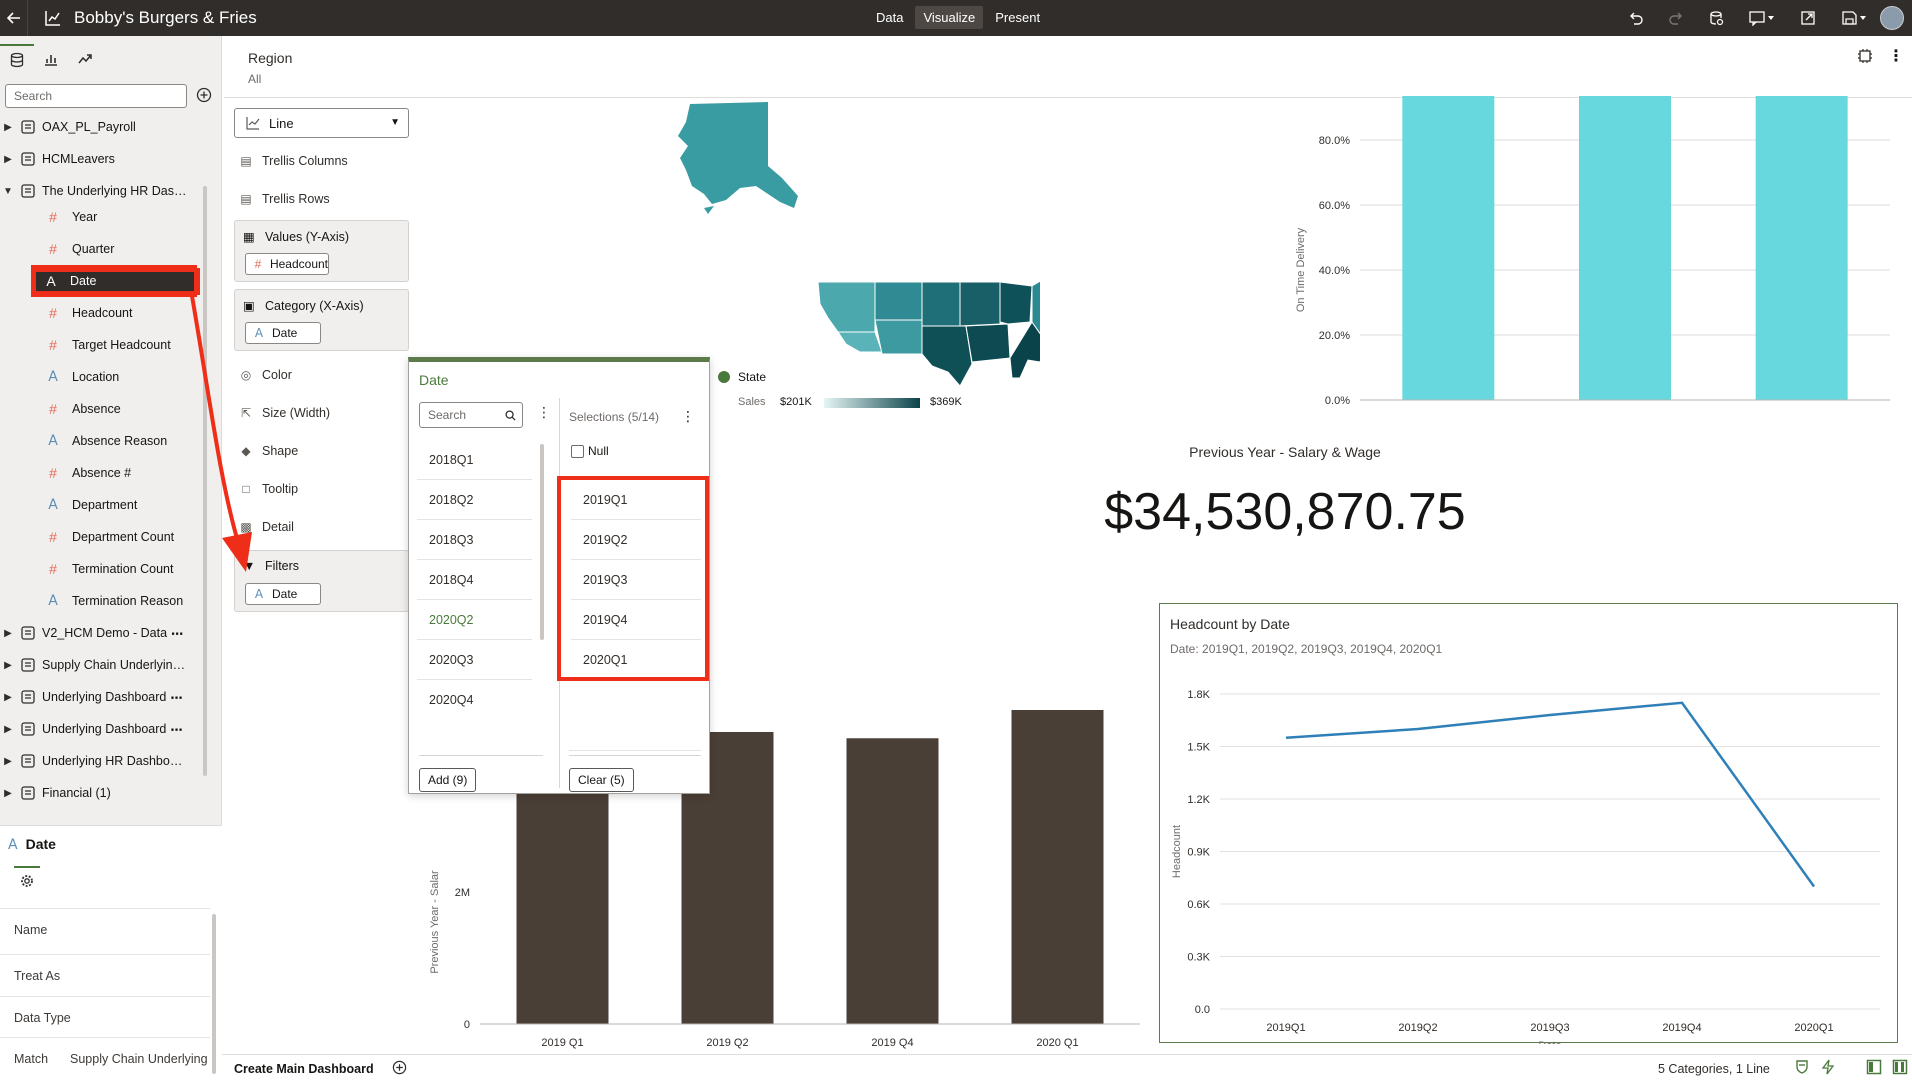 The height and width of the screenshot is (1081, 1912). What do you see at coordinates (471, 415) in the screenshot?
I see `filter-search-input: Search` at bounding box center [471, 415].